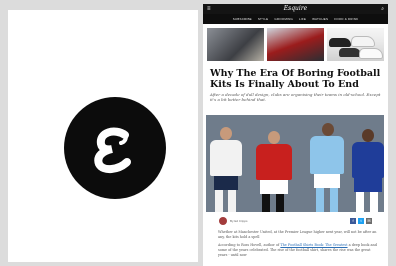 The height and width of the screenshot is (266, 396). Describe the element at coordinates (382, 9) in the screenshot. I see `search-icon: ⌕` at that location.